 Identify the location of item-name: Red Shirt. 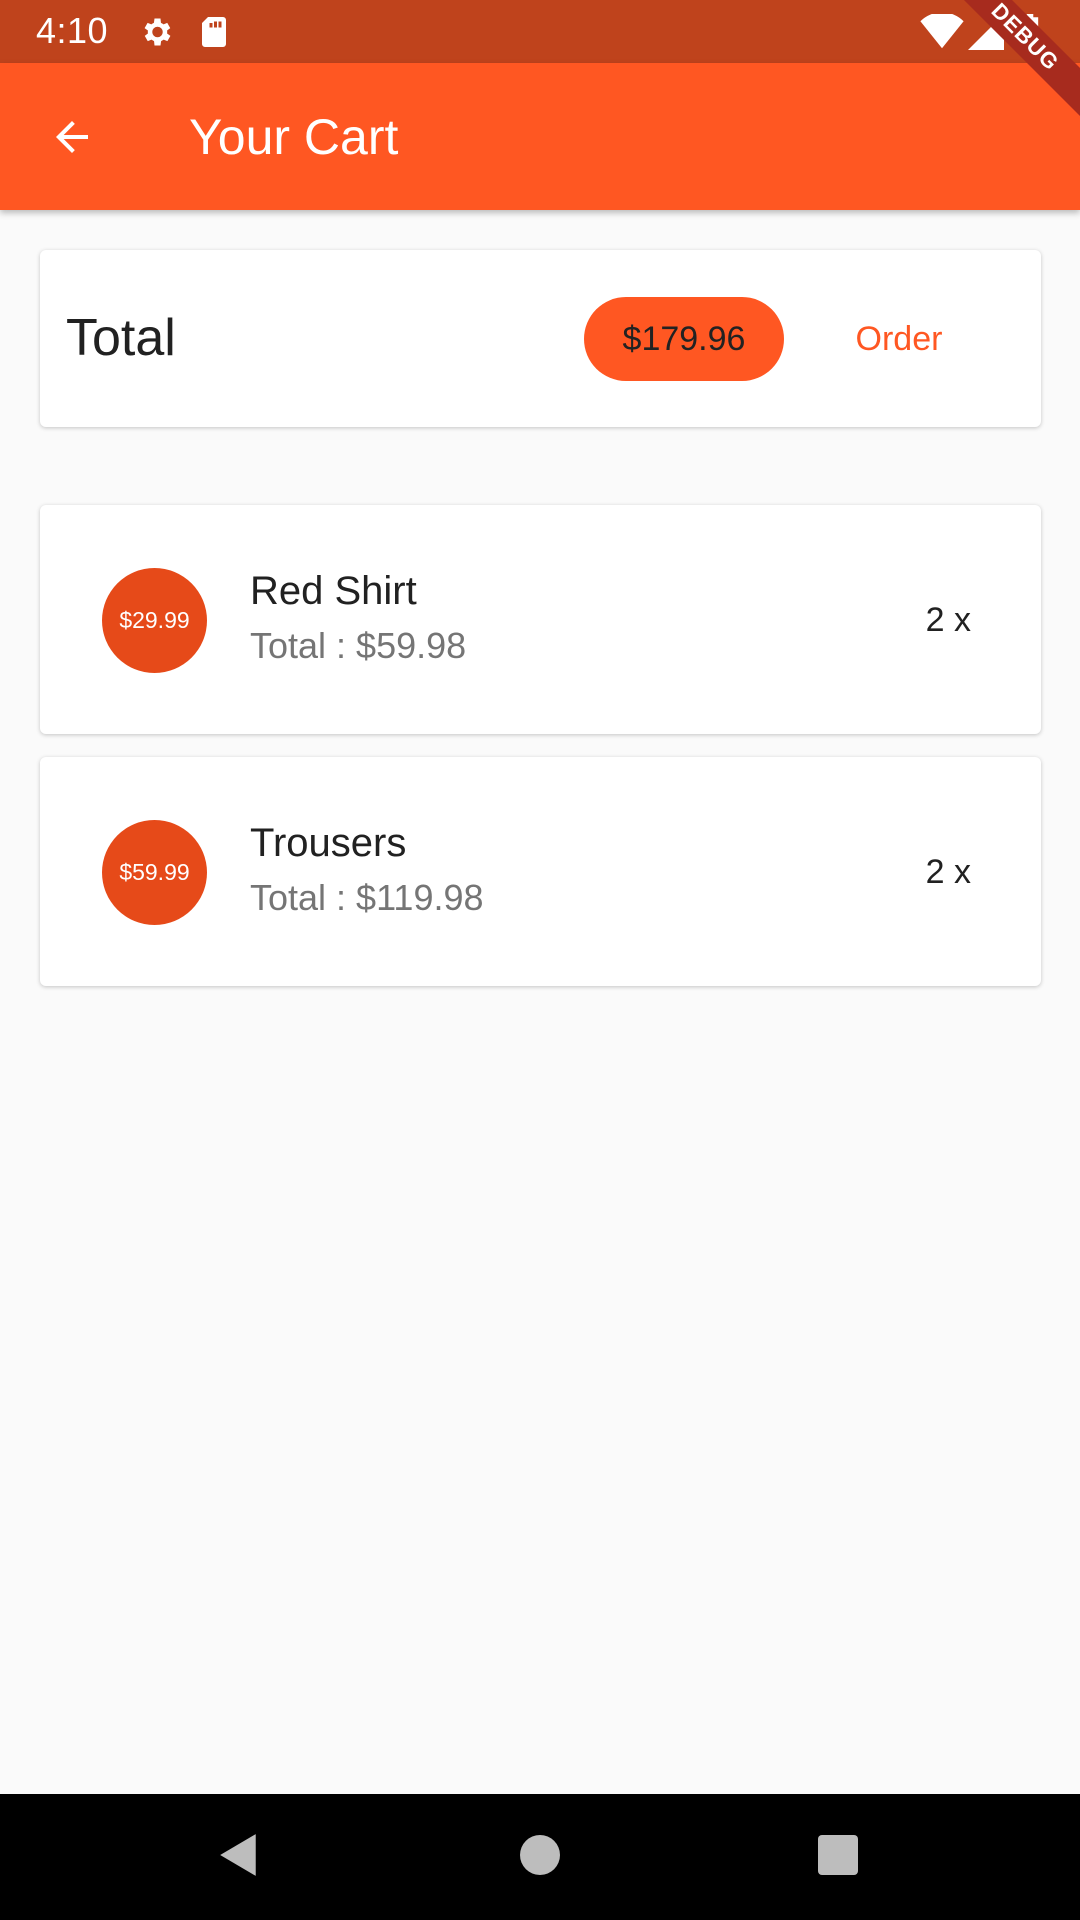
(333, 591).